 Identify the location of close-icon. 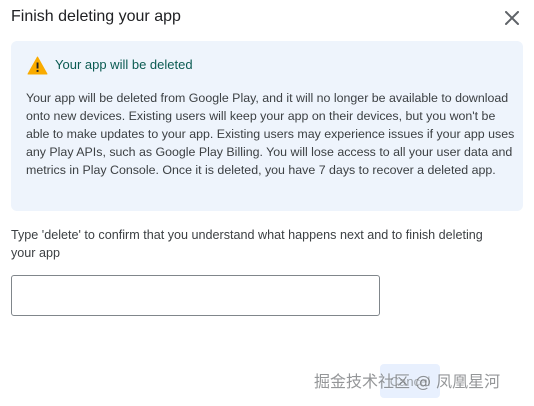
(512, 18).